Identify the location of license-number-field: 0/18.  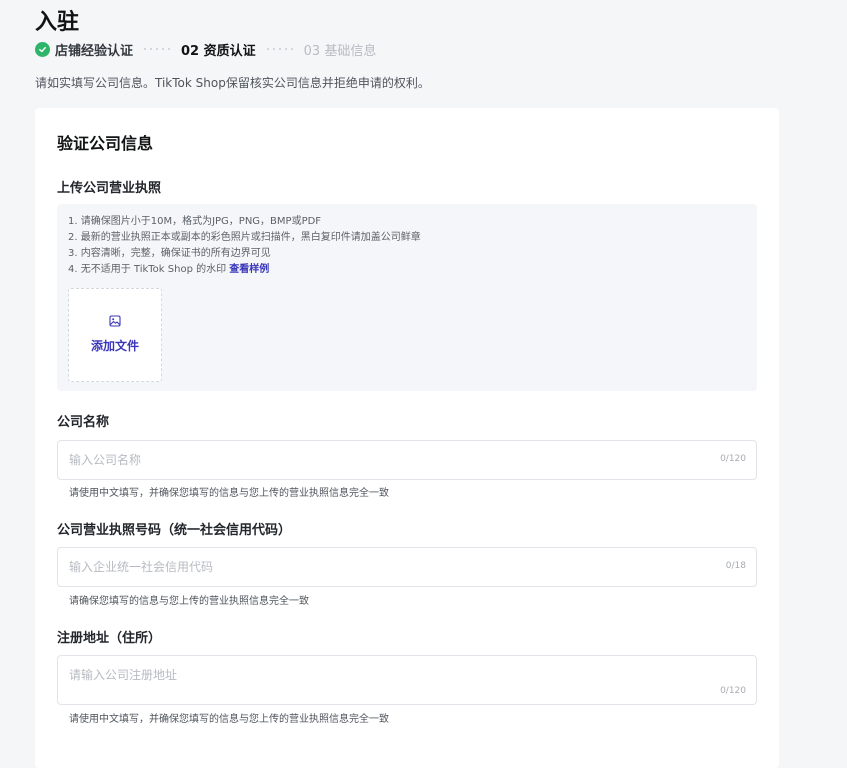
(407, 567).